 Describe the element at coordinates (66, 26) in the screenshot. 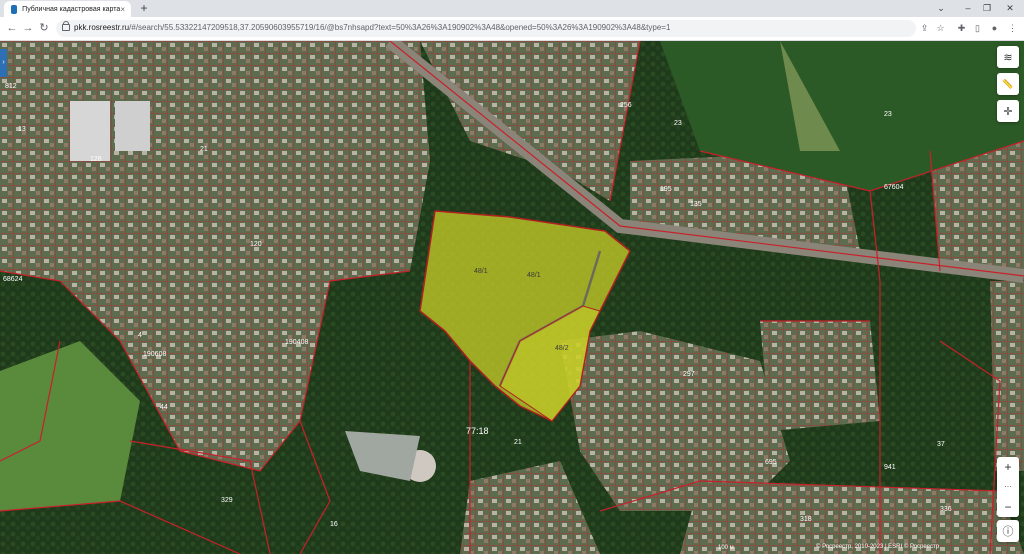

I see `lock-icon` at that location.